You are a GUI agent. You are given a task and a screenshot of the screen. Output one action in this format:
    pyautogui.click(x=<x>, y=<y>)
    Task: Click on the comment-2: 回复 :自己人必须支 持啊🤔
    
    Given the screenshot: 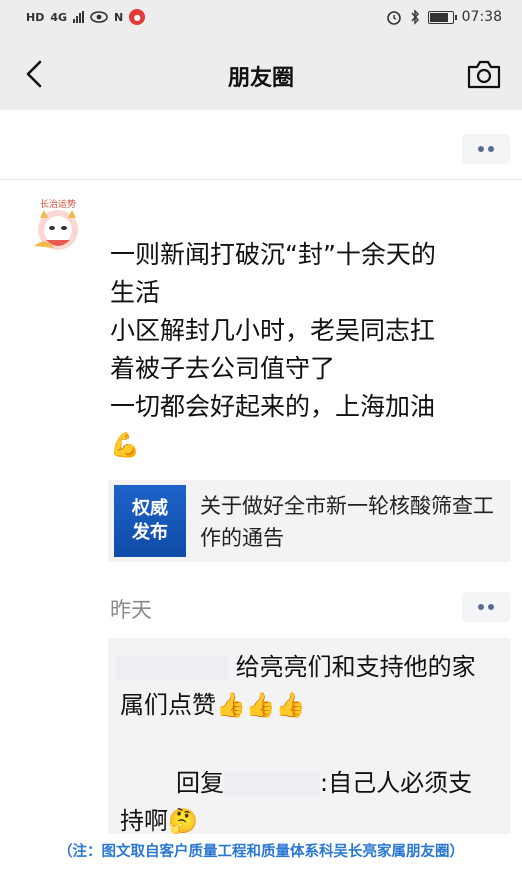 What is the action you would take?
    pyautogui.click(x=309, y=802)
    